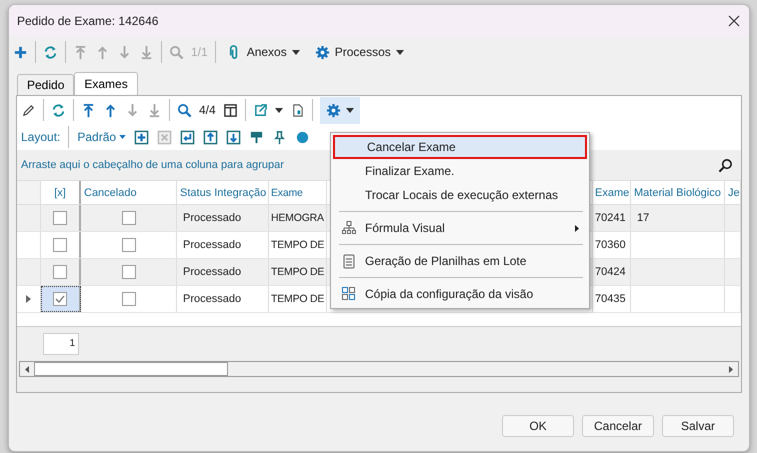  Describe the element at coordinates (460, 228) in the screenshot. I see `menu-item: Fórmula Visual` at that location.